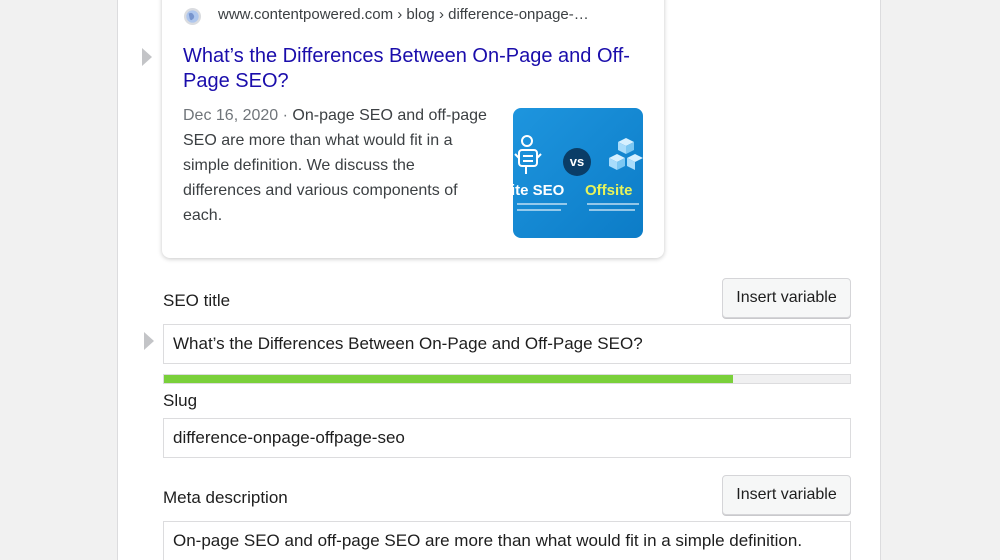  I want to click on robot-icon, so click(528, 154).